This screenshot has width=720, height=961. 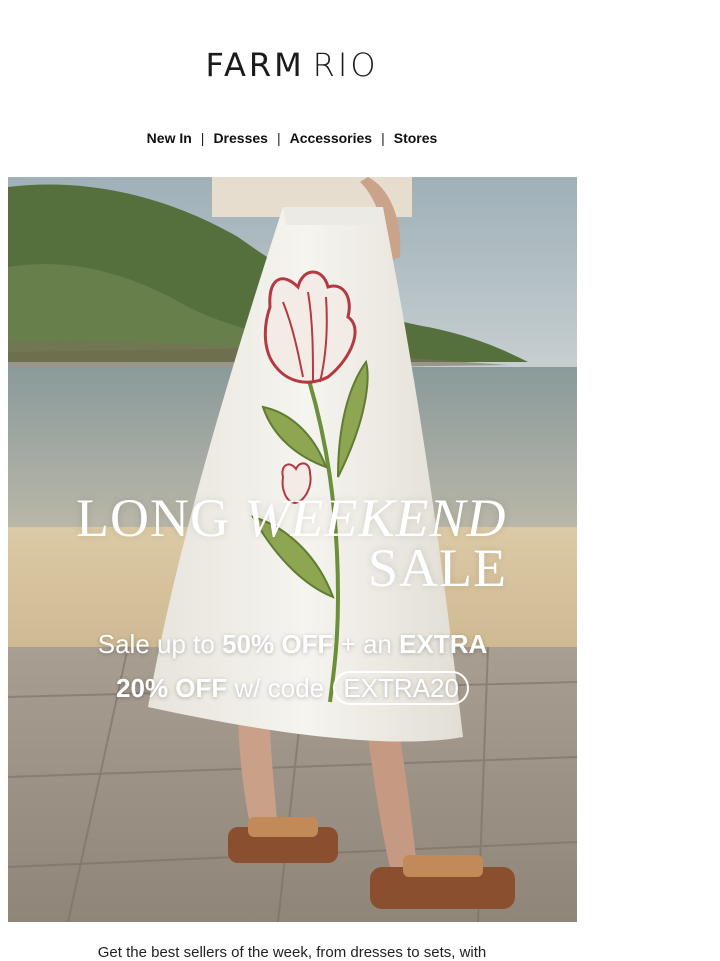 I want to click on offer-discount: 50% OFF, so click(x=278, y=644).